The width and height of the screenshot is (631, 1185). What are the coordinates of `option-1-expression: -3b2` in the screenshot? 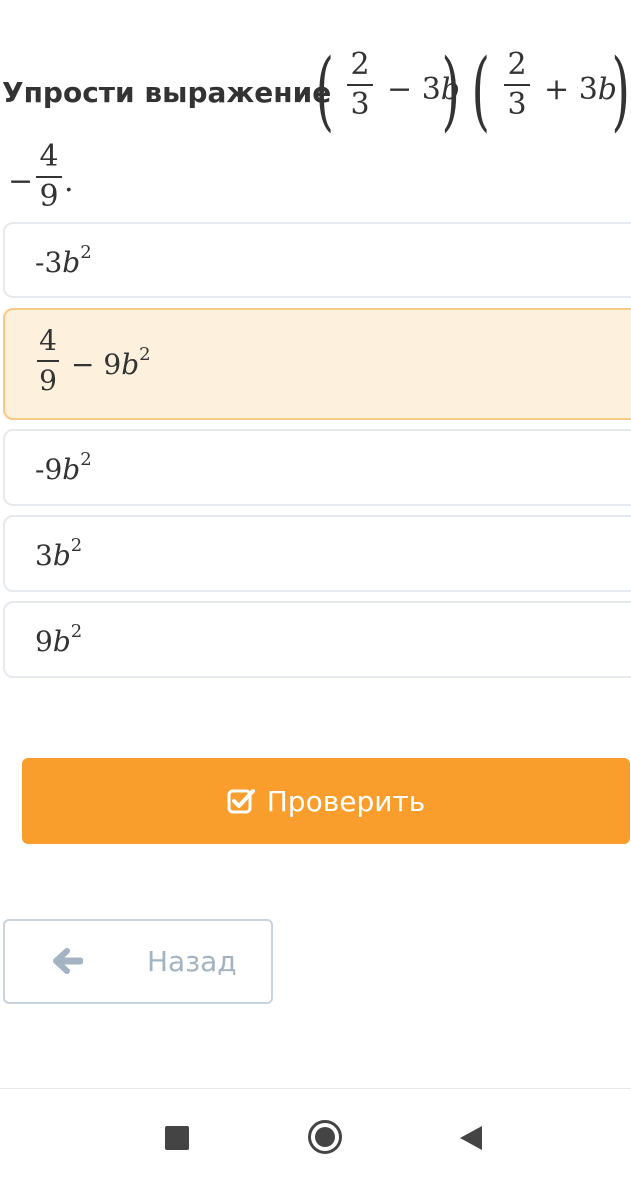 It's located at (63, 262).